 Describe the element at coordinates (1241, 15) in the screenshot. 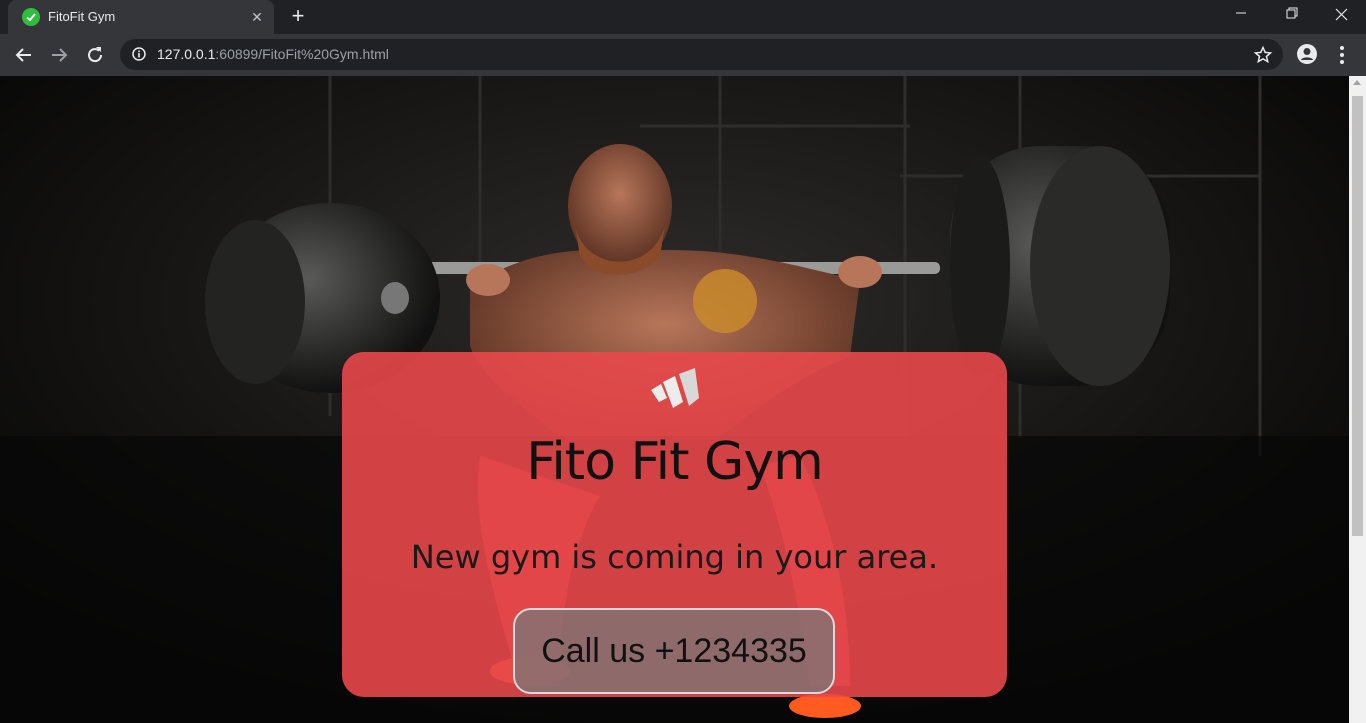

I see `minimize-icon` at that location.